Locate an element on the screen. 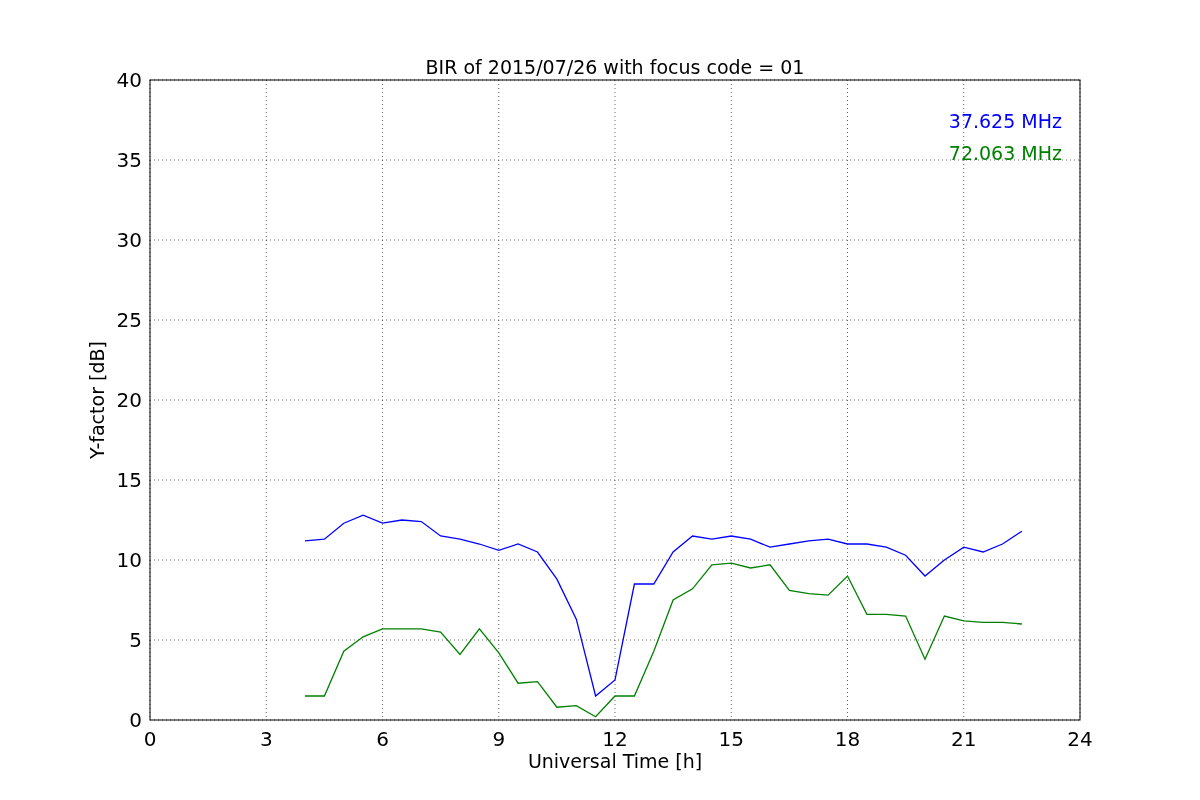 The height and width of the screenshot is (800, 1200). tick-label: 5 is located at coordinates (135, 640).